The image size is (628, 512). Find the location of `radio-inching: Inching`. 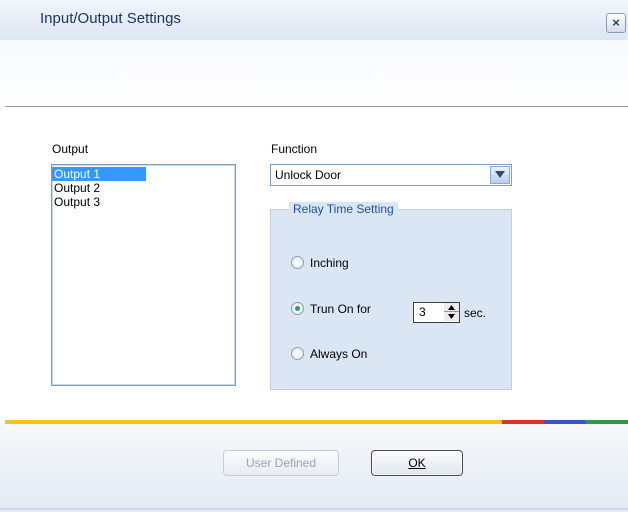

radio-inching: Inching is located at coordinates (320, 262).